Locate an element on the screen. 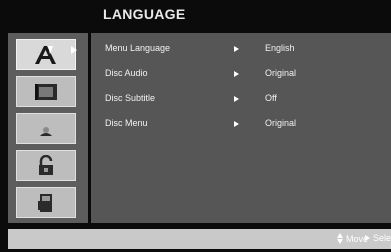 The image size is (391, 252). tab-others is located at coordinates (46, 202).